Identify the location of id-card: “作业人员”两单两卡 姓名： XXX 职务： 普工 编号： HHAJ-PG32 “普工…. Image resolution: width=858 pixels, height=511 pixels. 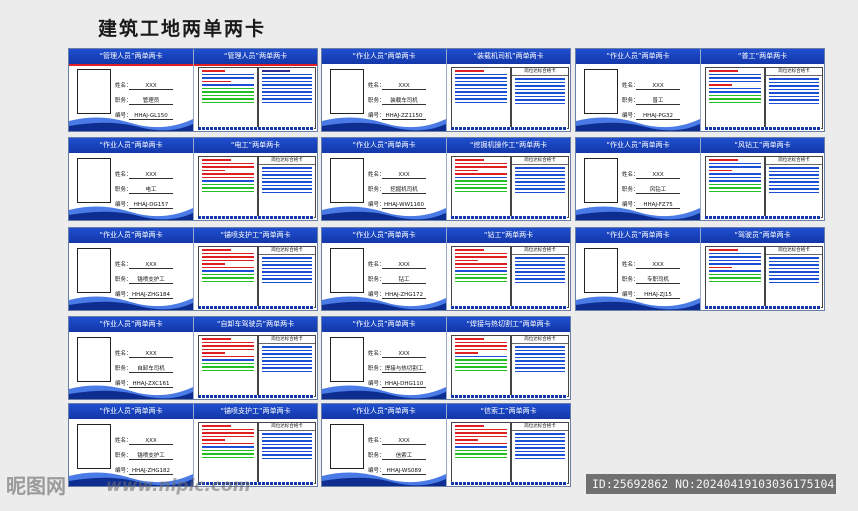
(700, 90).